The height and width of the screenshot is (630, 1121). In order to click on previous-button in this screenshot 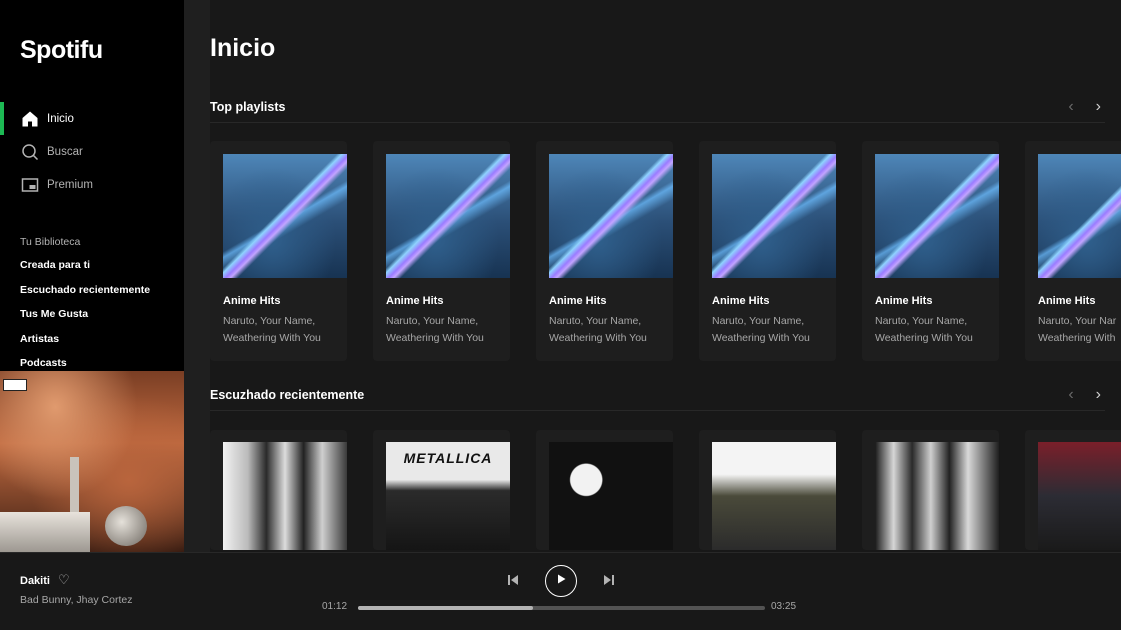, I will do `click(513, 582)`.